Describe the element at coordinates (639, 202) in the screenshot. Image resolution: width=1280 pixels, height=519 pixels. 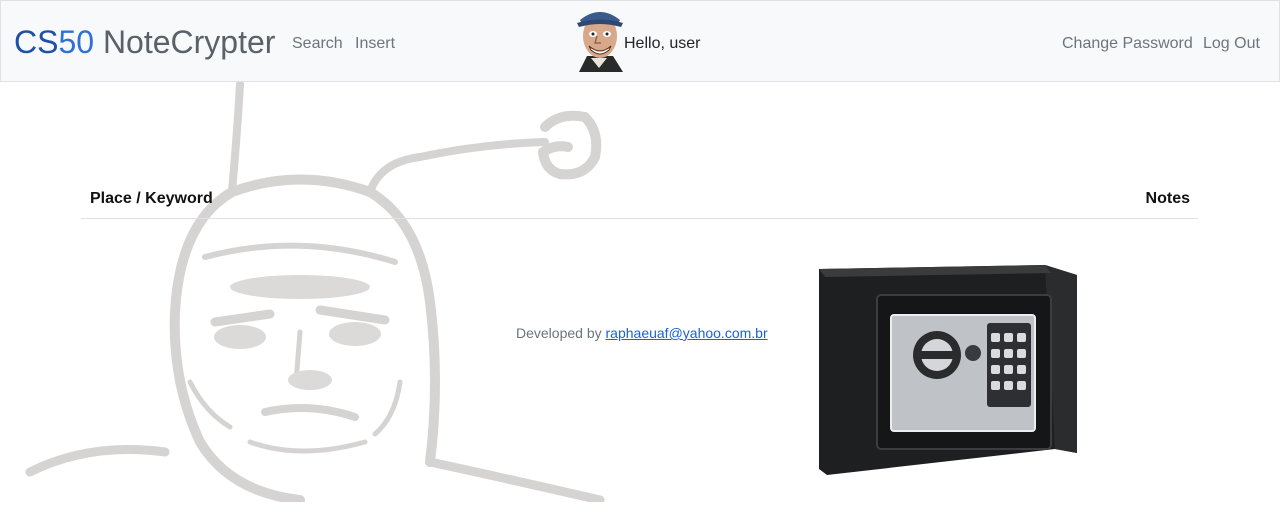
I see `notes-table-header: Place / Keyword Notes` at that location.